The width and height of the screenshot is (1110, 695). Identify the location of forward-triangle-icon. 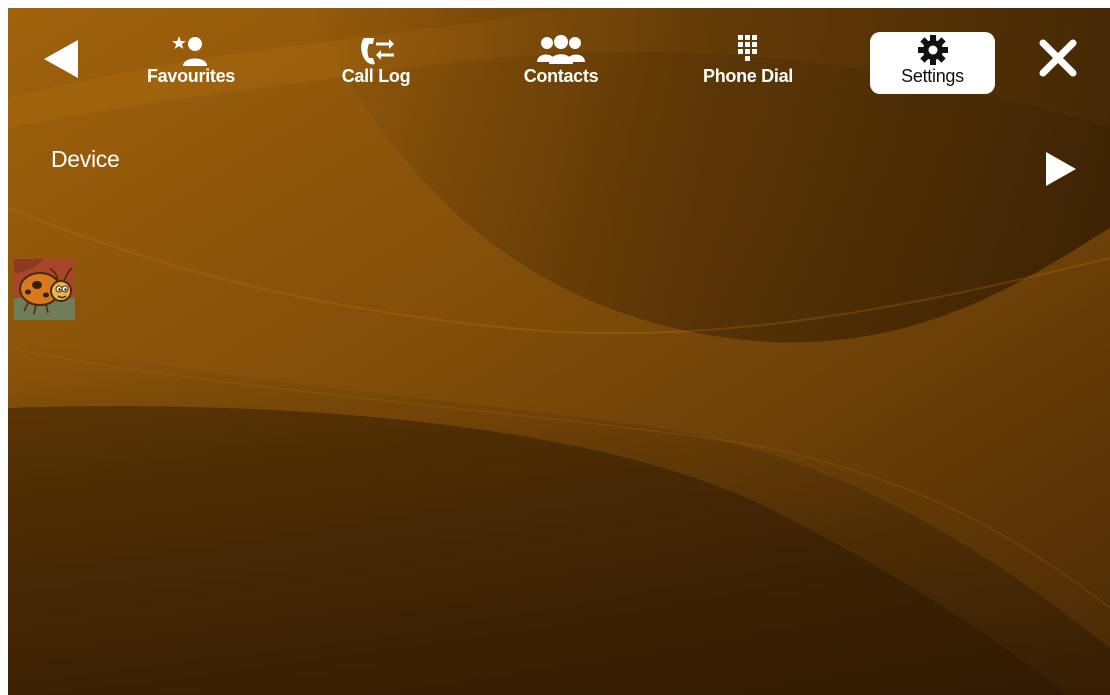
(1061, 169).